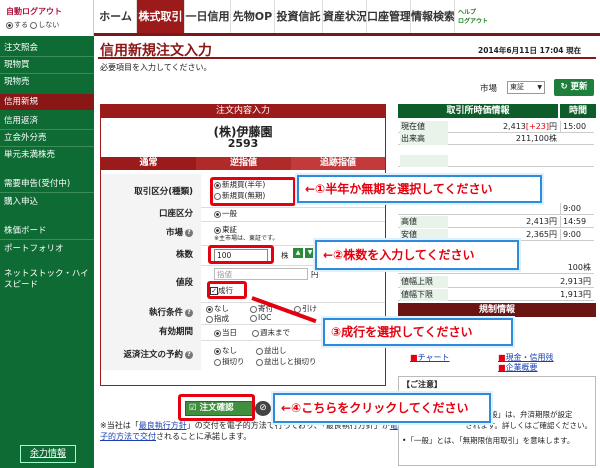 This screenshot has width=600, height=468. What do you see at coordinates (433, 357) in the screenshot?
I see `link-chart-label: チャート` at bounding box center [433, 357].